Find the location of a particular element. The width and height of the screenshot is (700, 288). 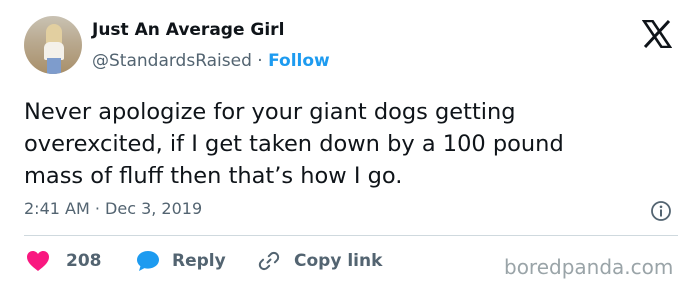

follow-button: Follow is located at coordinates (299, 61).